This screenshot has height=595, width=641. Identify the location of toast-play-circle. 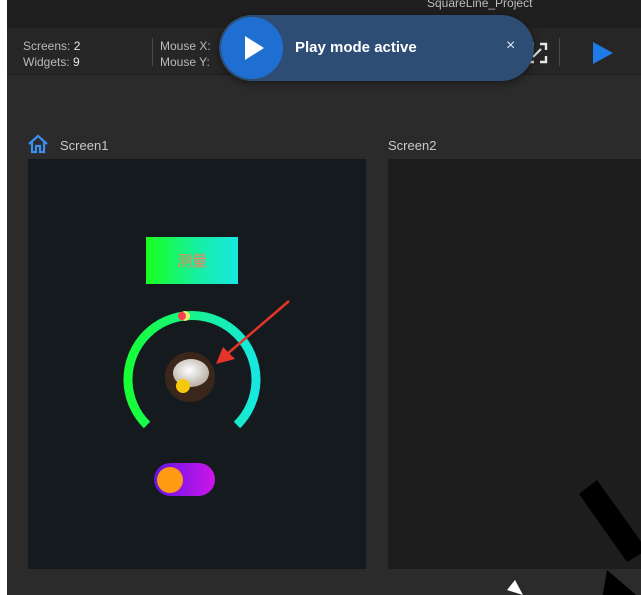
(252, 48).